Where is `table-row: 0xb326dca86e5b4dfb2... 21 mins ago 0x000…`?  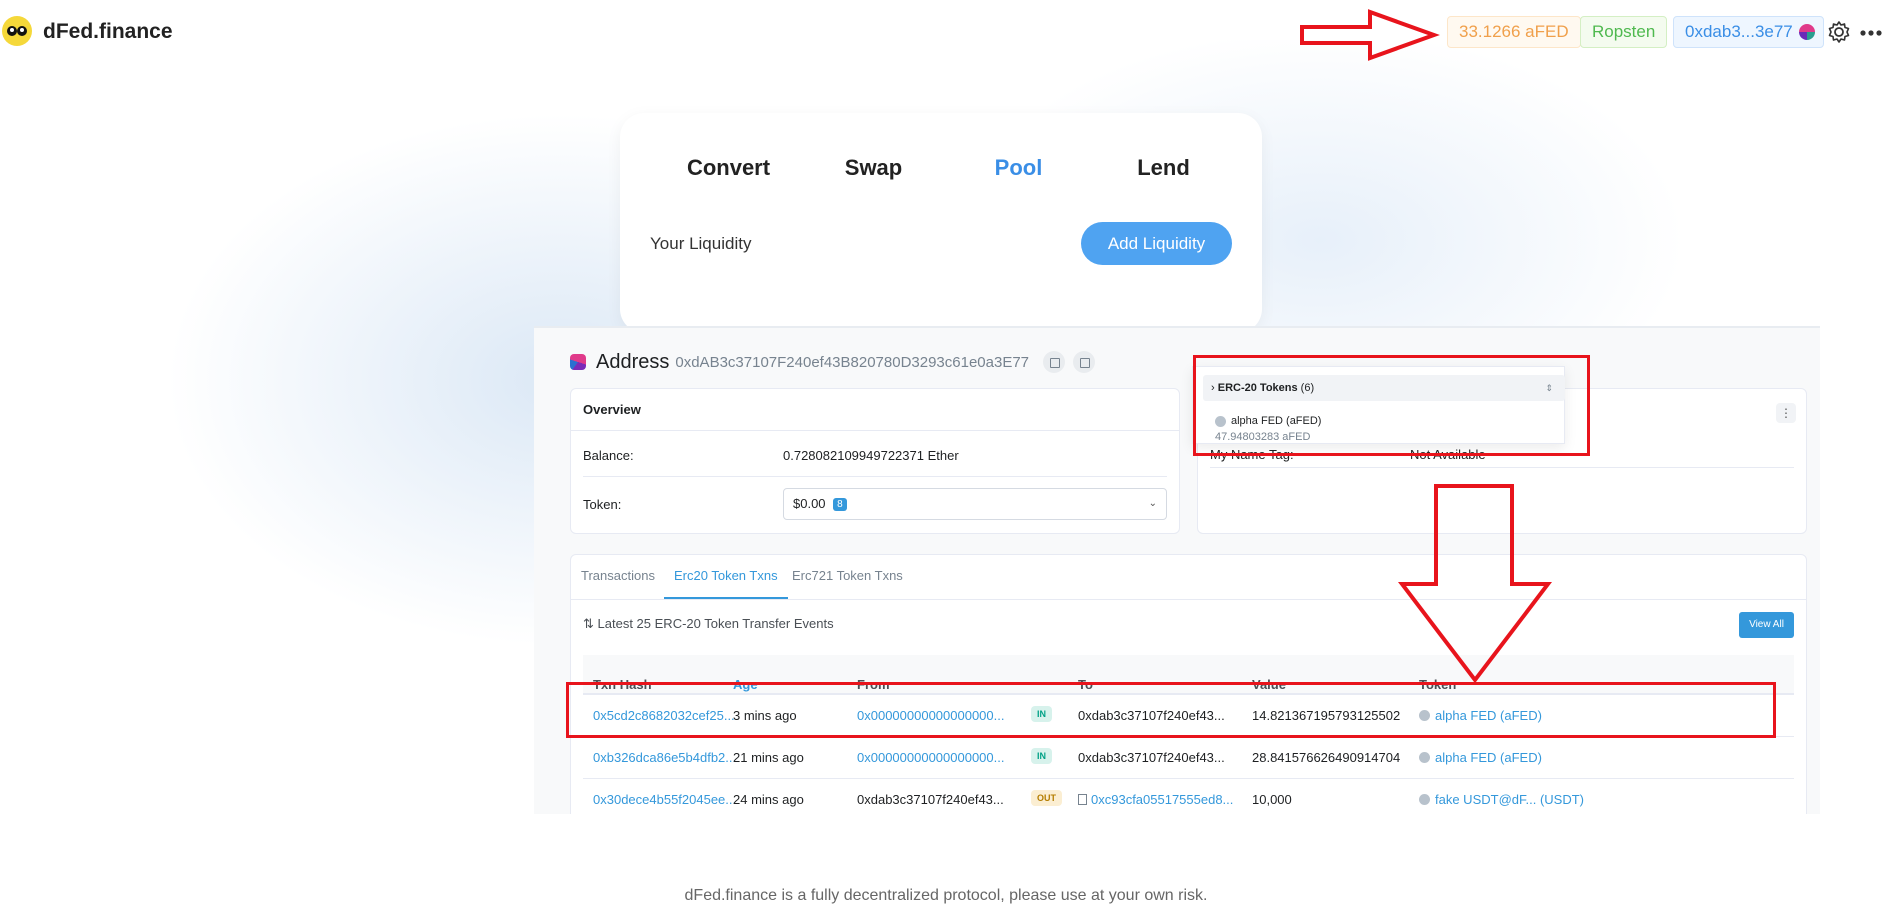
table-row: 0xb326dca86e5b4dfb2... 21 mins ago 0x000… is located at coordinates (1188, 758).